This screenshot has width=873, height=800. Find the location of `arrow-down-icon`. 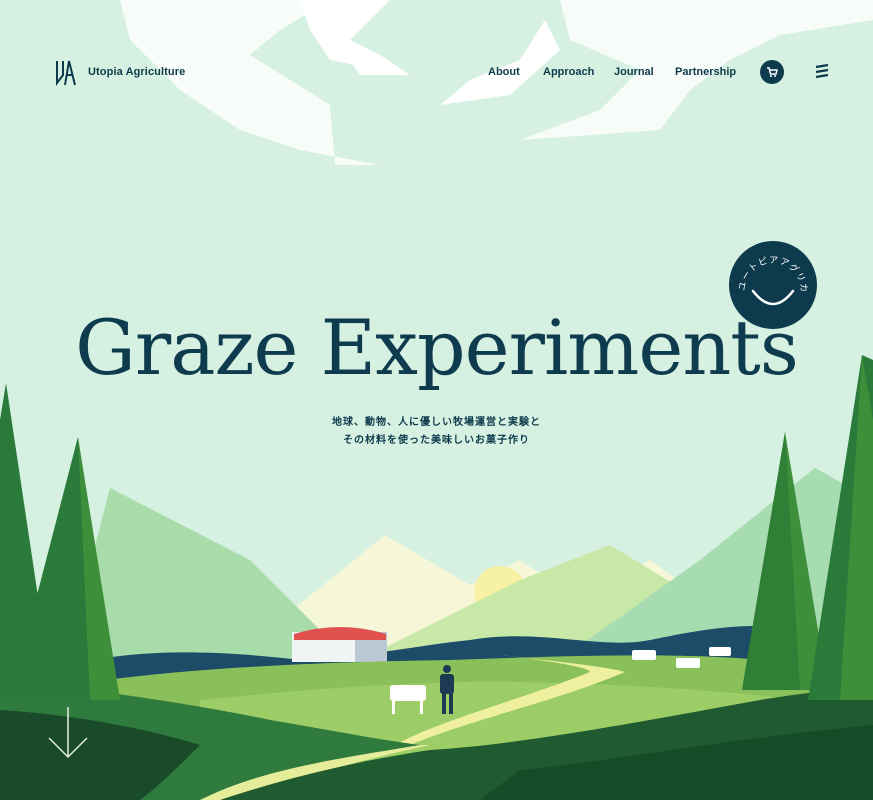

arrow-down-icon is located at coordinates (68, 733).